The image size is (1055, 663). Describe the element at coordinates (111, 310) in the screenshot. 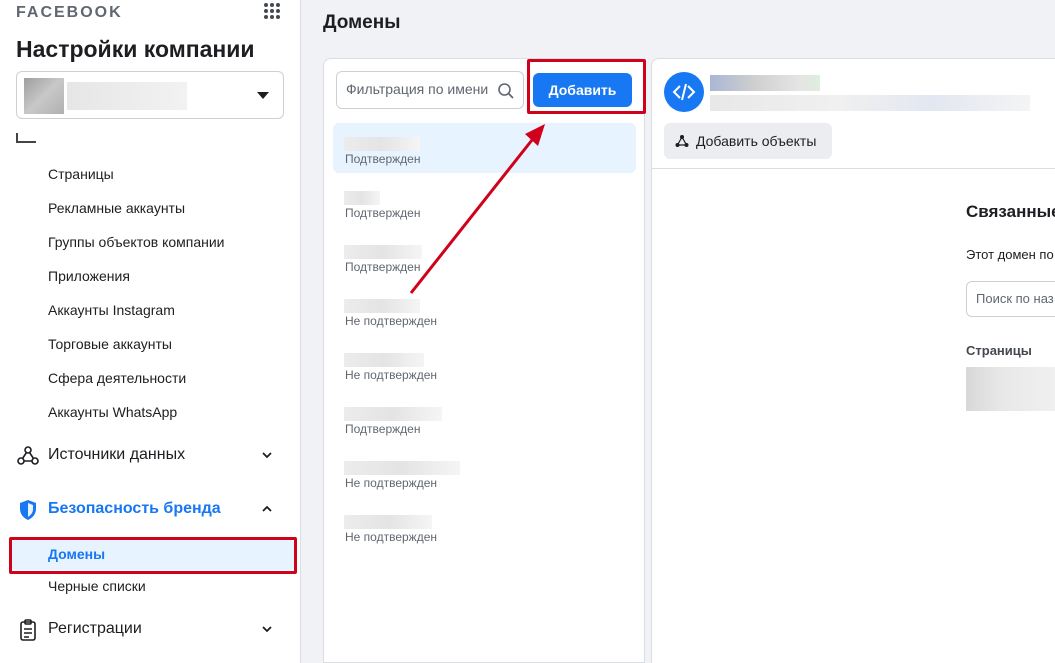

I see `sidebar-item-instagram-accounts: Аккаунты Instagram` at that location.